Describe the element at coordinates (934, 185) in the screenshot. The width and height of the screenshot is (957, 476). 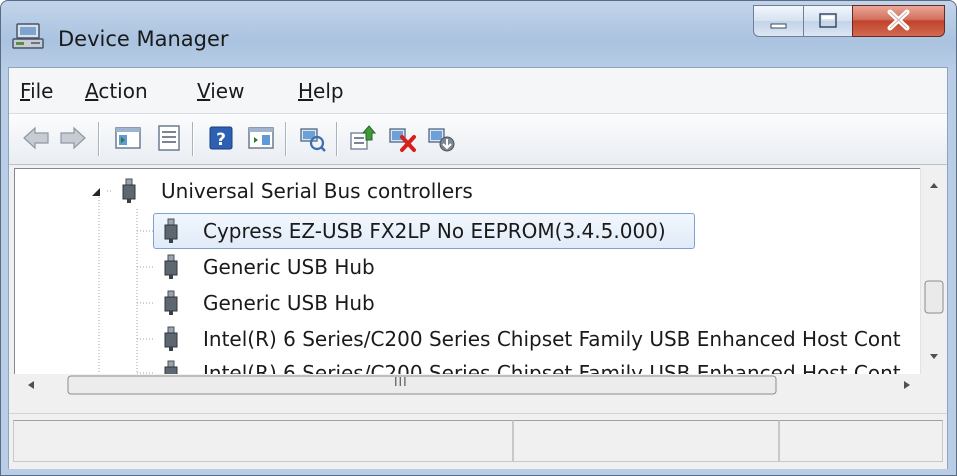
I see `scroll-up-arrow-icon` at that location.